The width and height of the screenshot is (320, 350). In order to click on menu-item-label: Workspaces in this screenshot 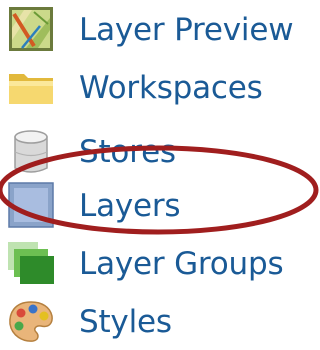, I will do `click(171, 88)`.